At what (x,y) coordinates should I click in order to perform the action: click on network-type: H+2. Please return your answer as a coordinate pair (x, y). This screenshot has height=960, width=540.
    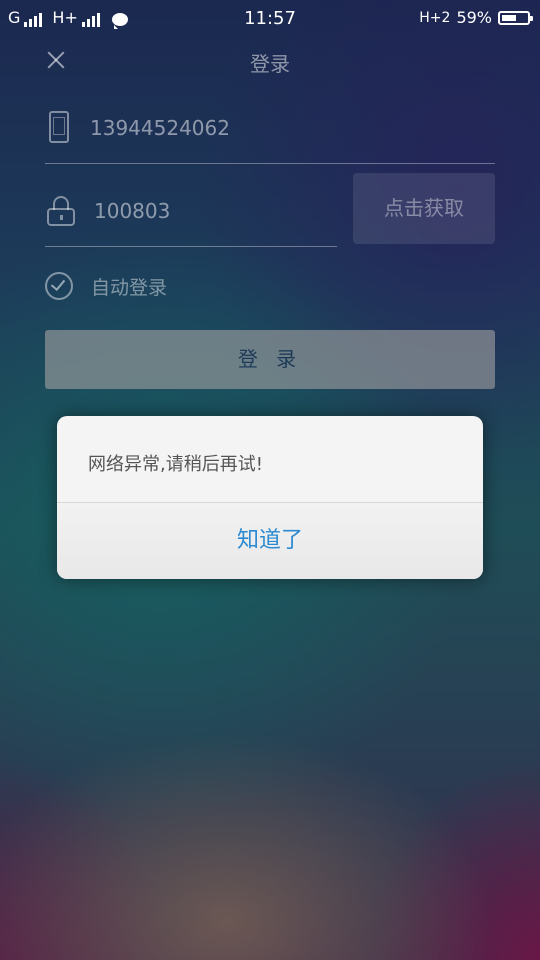
    Looking at the image, I should click on (435, 17).